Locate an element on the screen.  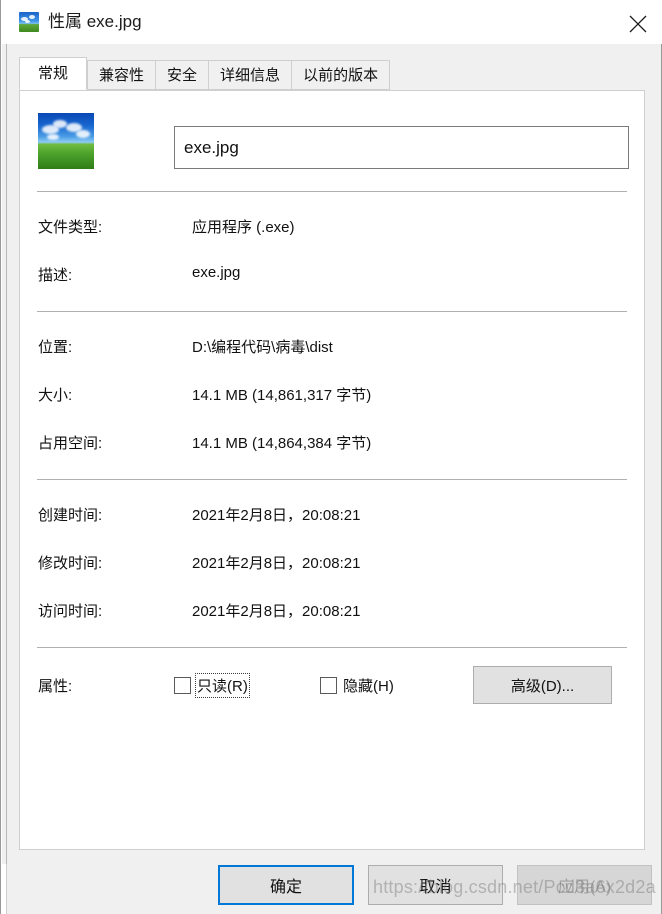
hidden-checkbox: 隐藏(H) is located at coordinates (357, 685).